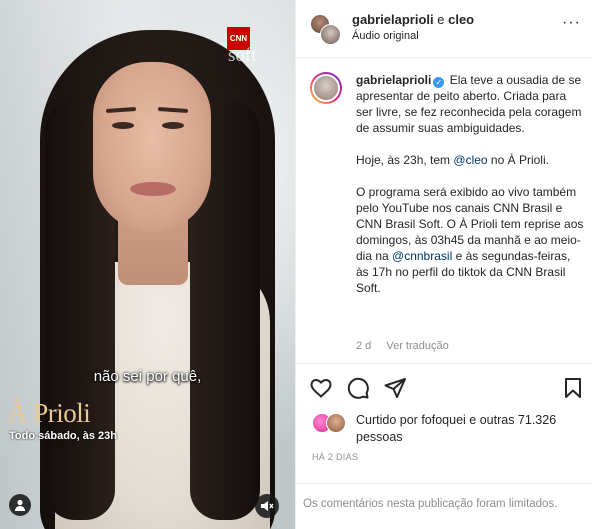 This screenshot has height=529, width=592. Describe the element at coordinates (363, 346) in the screenshot. I see `caption-time: 2 d` at that location.